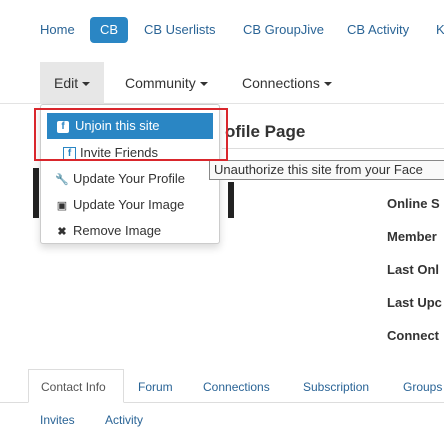  What do you see at coordinates (440, 29) in the screenshot?
I see `nav-overflow: K` at bounding box center [440, 29].